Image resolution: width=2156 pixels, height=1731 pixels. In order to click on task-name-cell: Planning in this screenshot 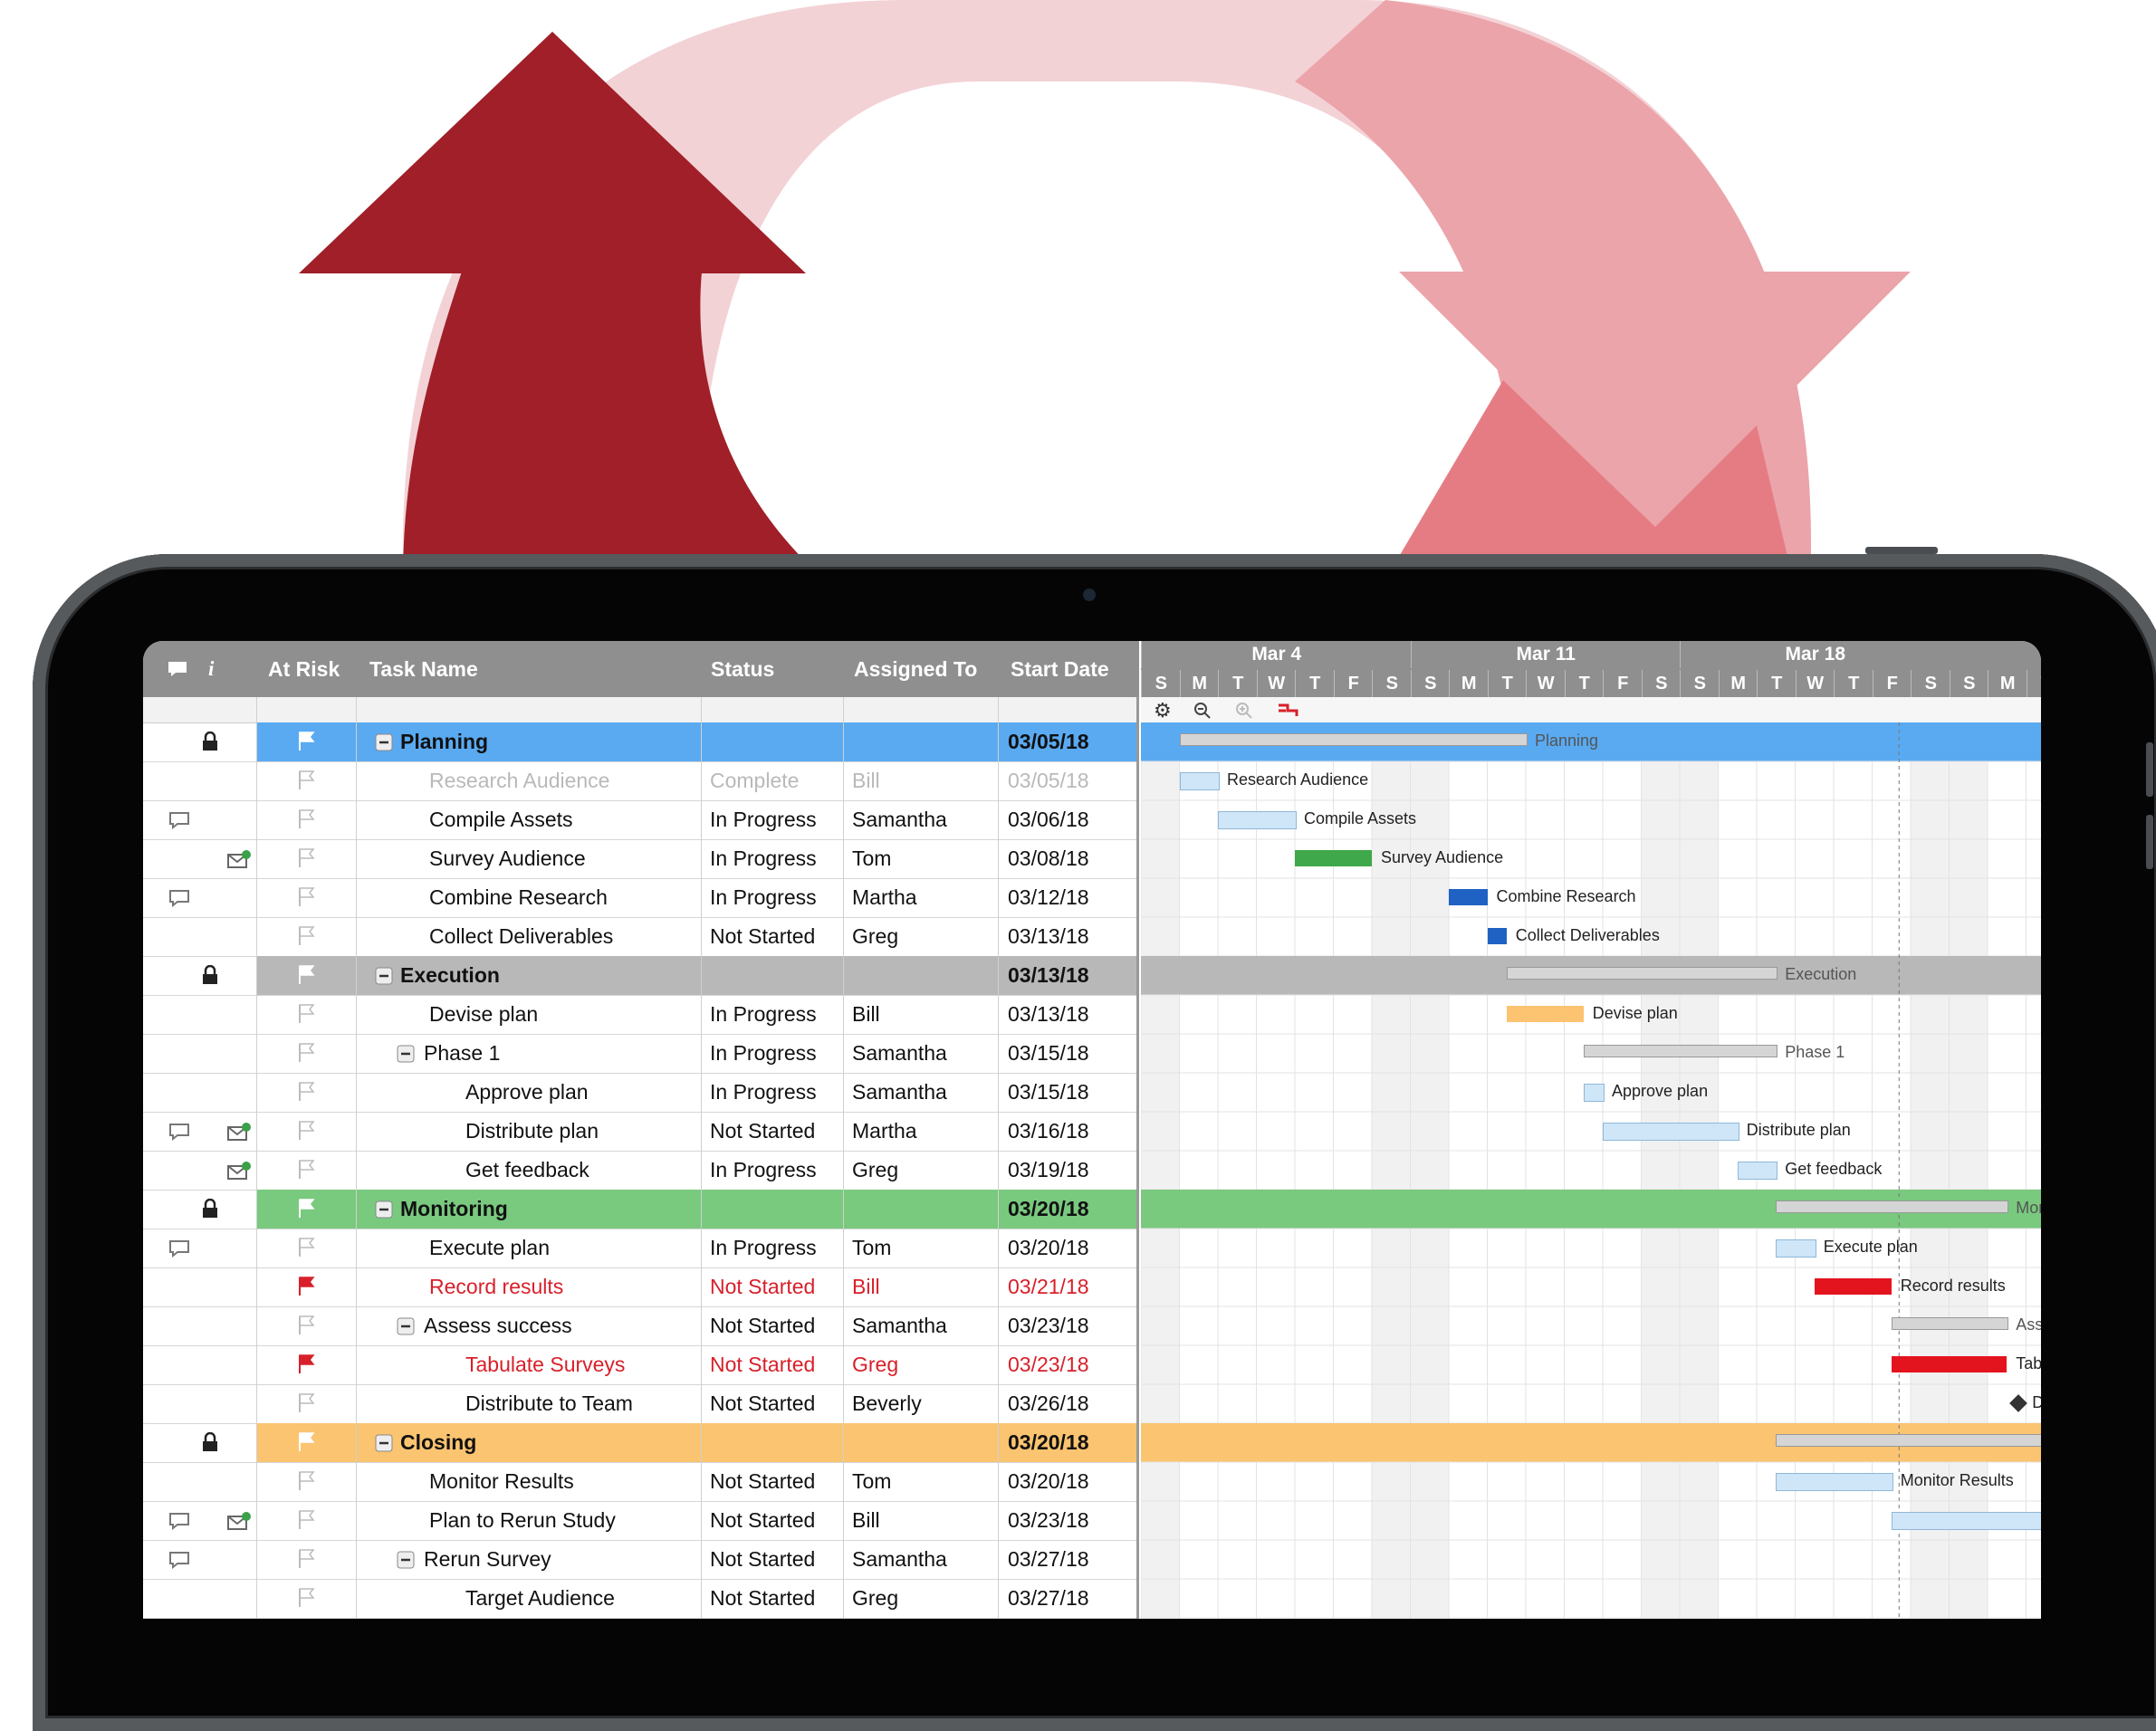, I will do `click(444, 741)`.